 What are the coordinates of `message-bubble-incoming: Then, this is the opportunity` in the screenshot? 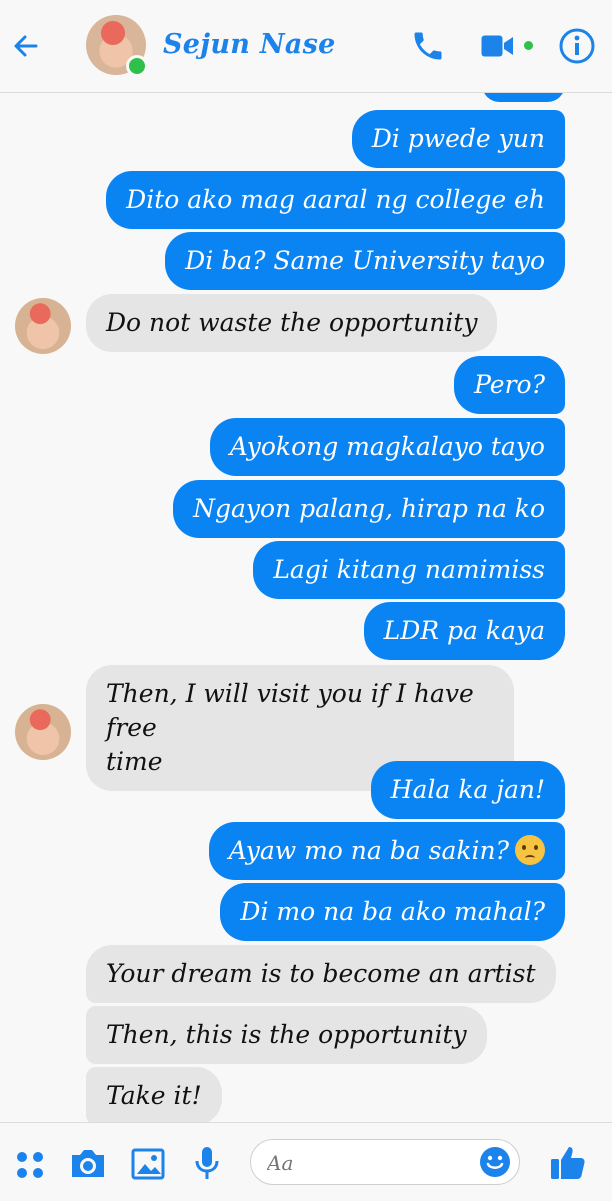 It's located at (286, 1035).